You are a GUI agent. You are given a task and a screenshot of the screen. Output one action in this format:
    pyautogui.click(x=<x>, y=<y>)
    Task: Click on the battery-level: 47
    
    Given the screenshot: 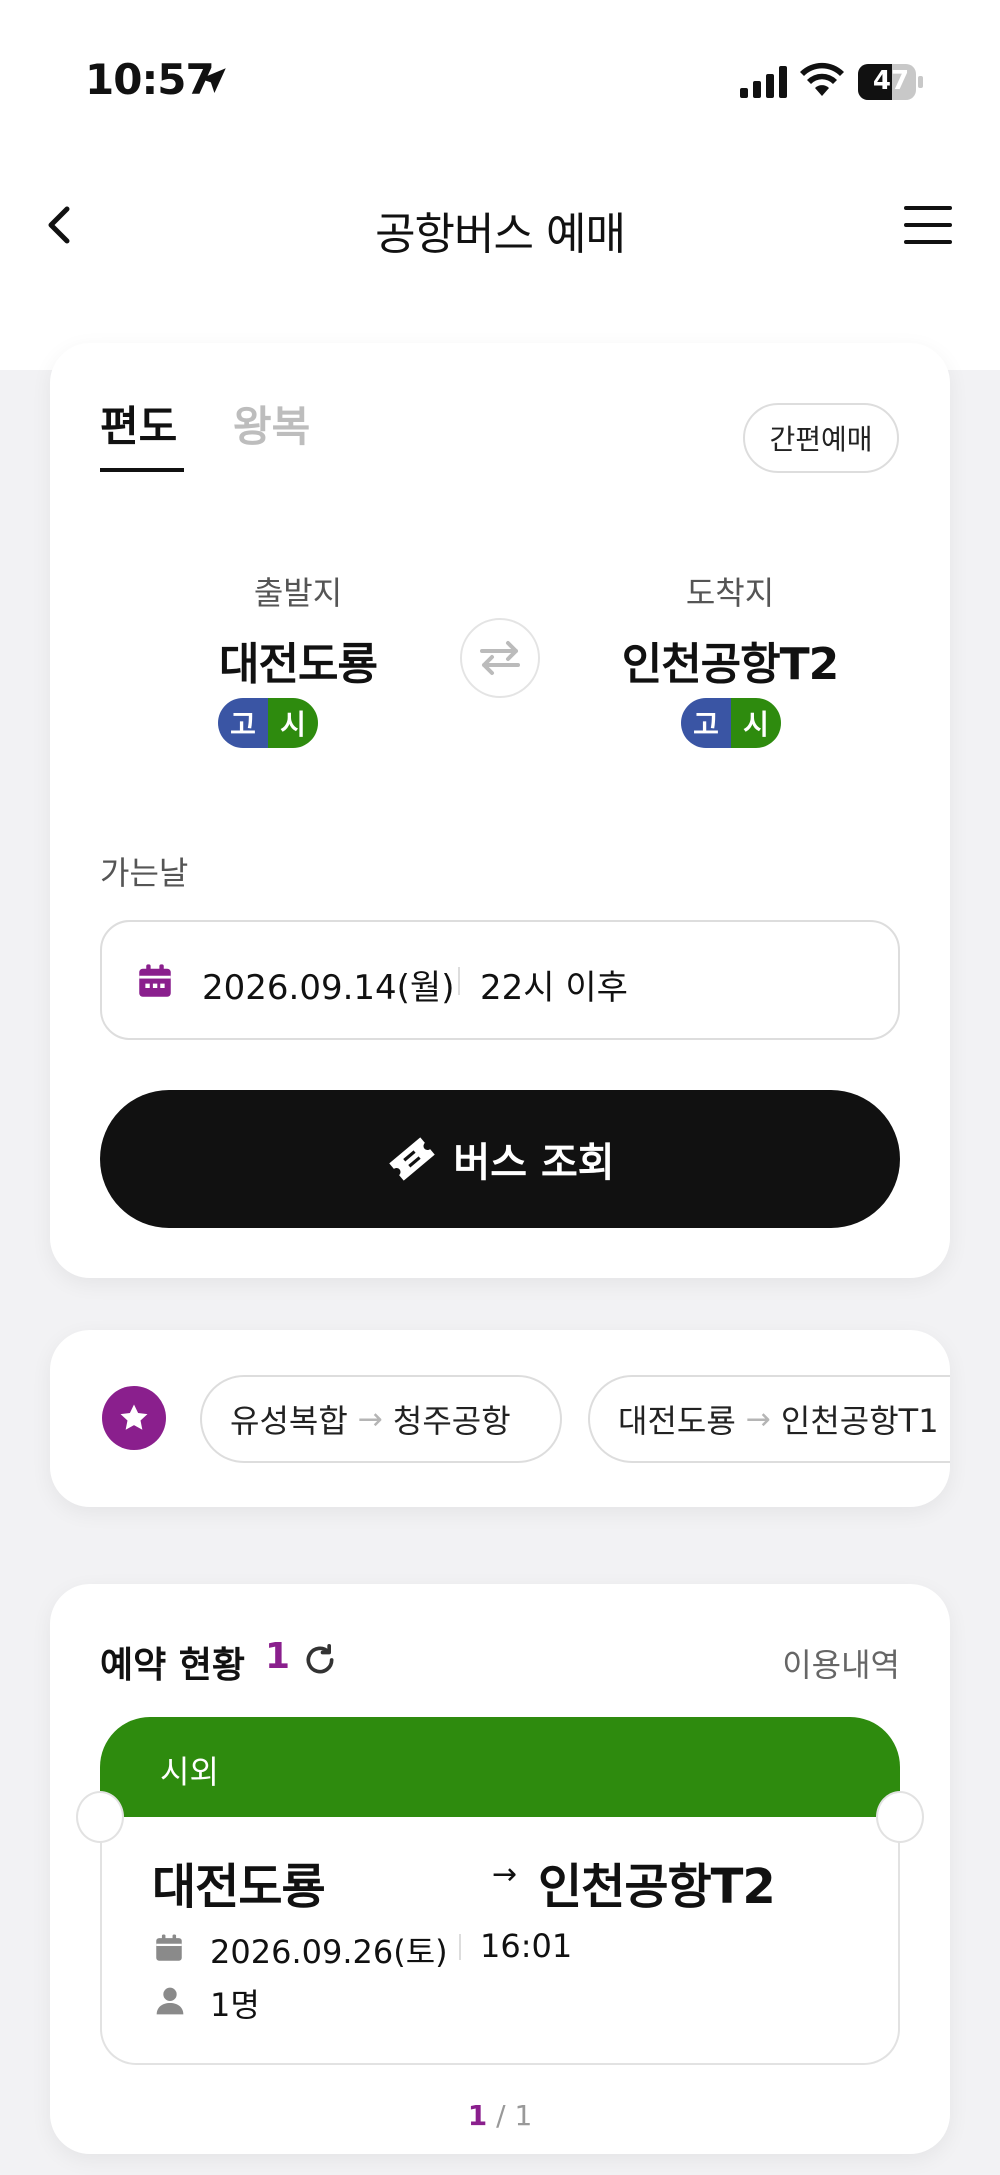 What is the action you would take?
    pyautogui.click(x=891, y=81)
    